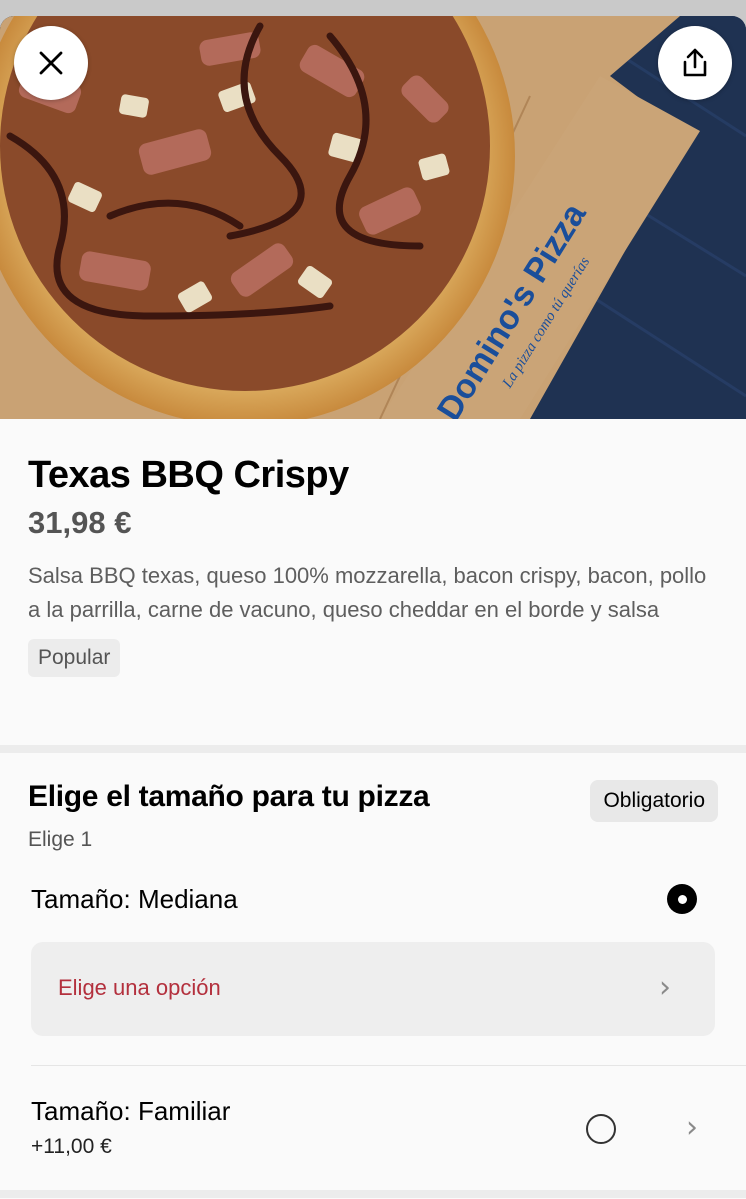  What do you see at coordinates (74, 658) in the screenshot?
I see `popular-badge: Popular` at bounding box center [74, 658].